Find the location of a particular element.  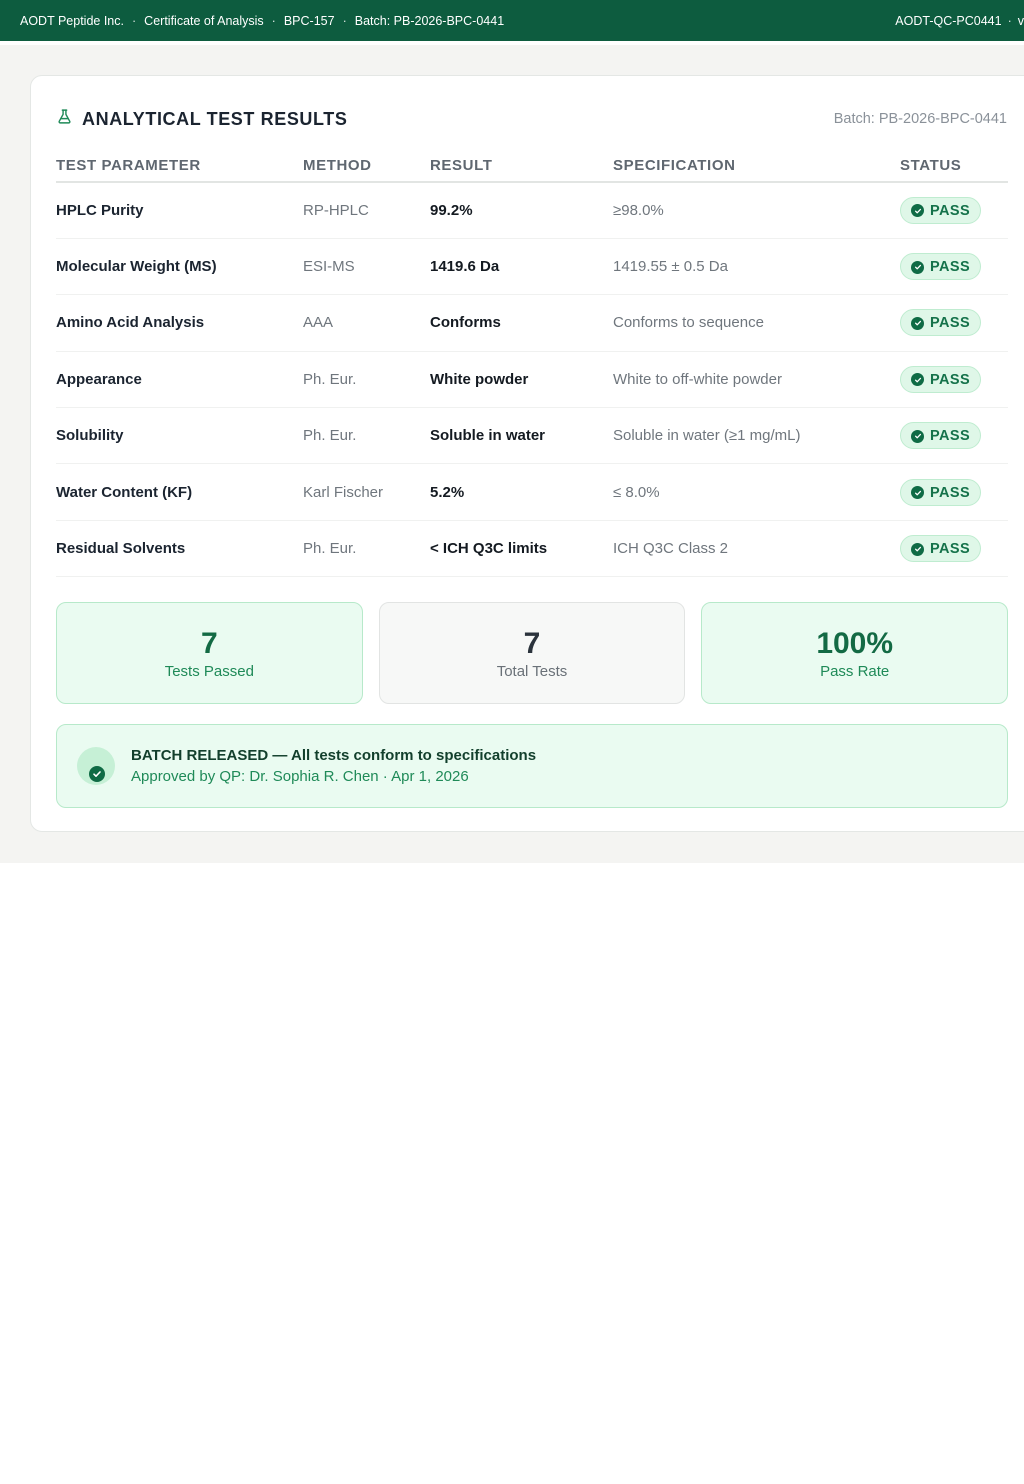

test-result: White powder is located at coordinates (521, 380).